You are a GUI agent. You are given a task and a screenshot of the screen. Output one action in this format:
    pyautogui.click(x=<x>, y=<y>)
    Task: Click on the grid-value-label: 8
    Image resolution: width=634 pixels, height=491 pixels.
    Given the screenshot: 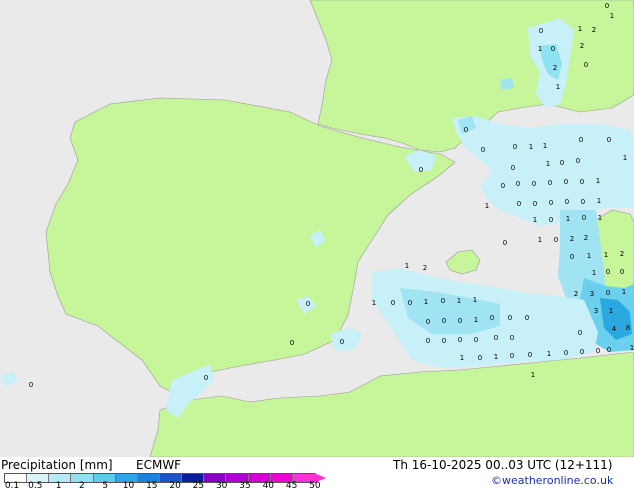 What is the action you would take?
    pyautogui.click(x=628, y=328)
    